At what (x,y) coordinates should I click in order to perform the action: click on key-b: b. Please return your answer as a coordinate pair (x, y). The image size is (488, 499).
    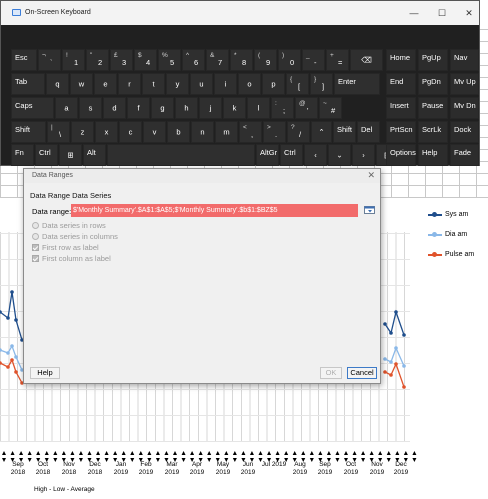
    Looking at the image, I should click on (178, 132).